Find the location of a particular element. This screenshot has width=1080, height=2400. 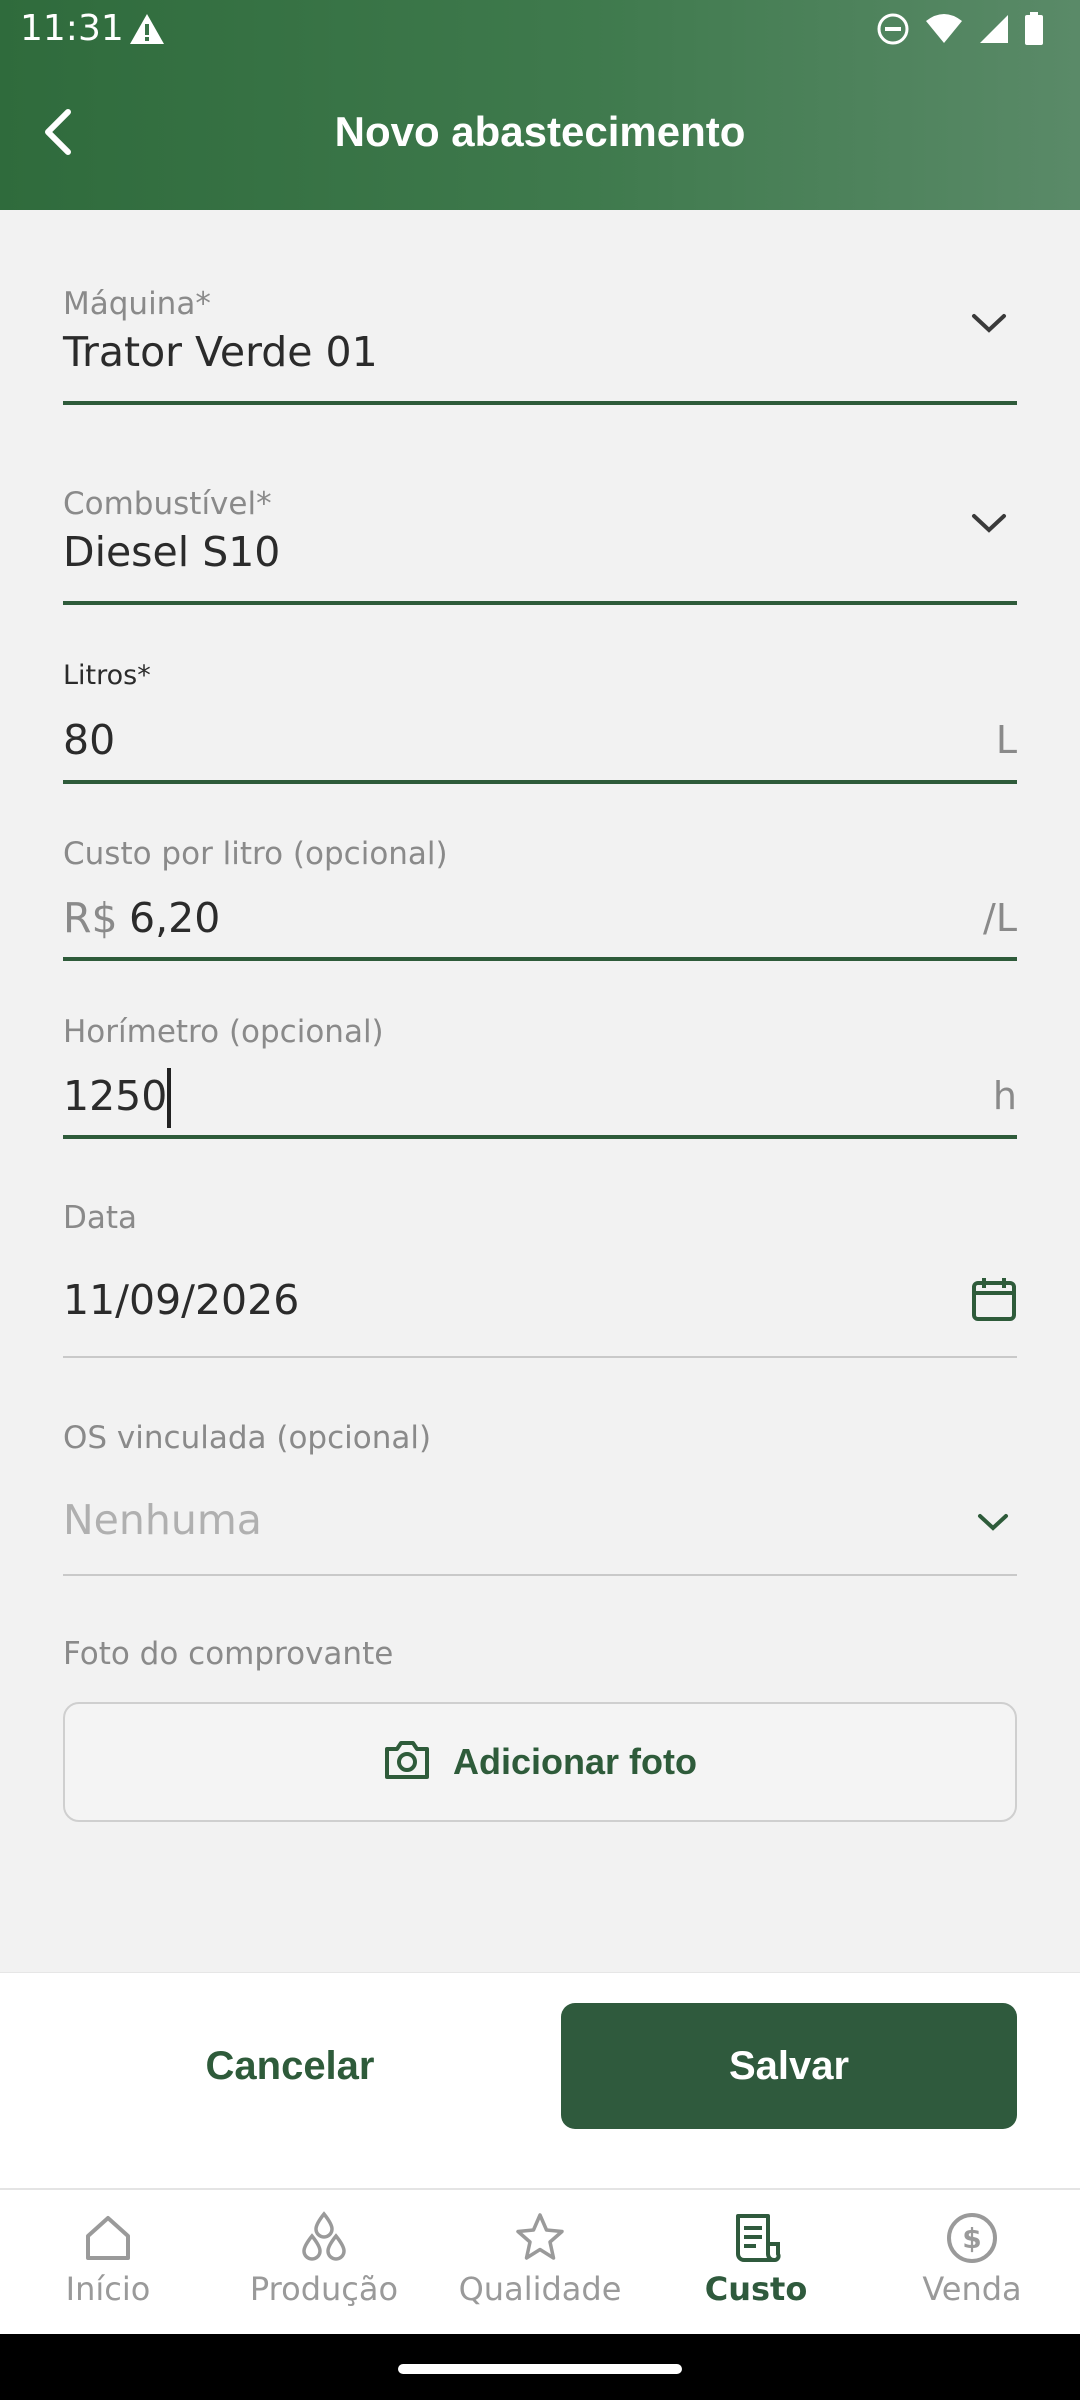

combustivel-select: Combustível* Diesel S10 is located at coordinates (540, 545).